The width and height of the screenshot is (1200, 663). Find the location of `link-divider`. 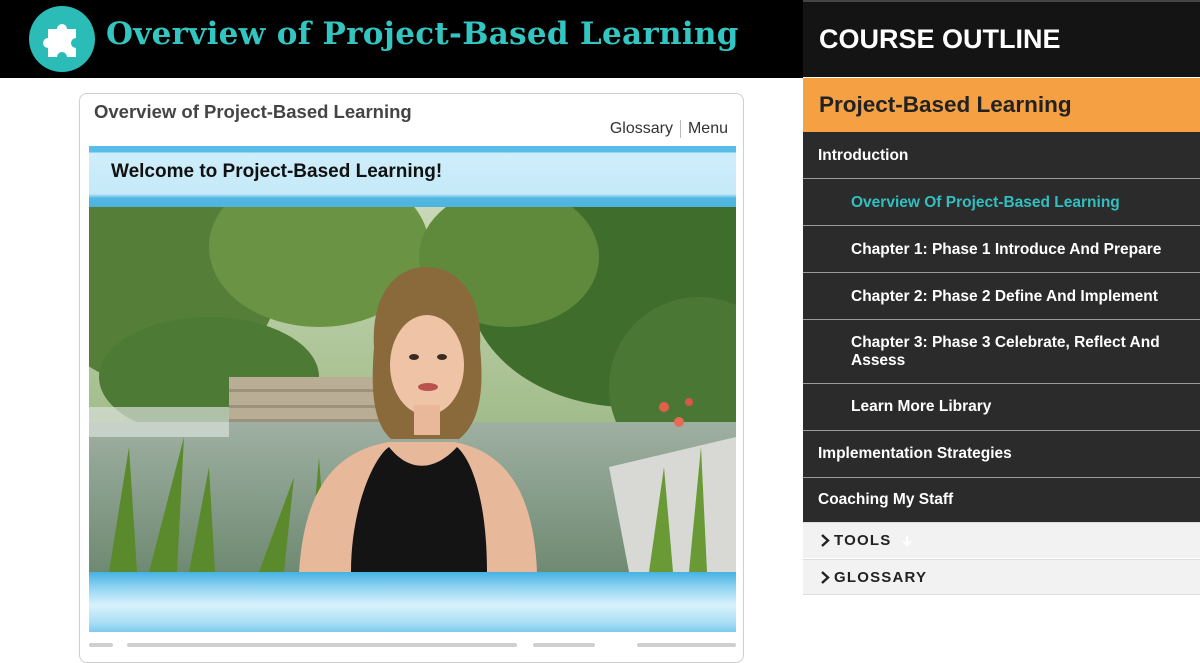

link-divider is located at coordinates (680, 129).